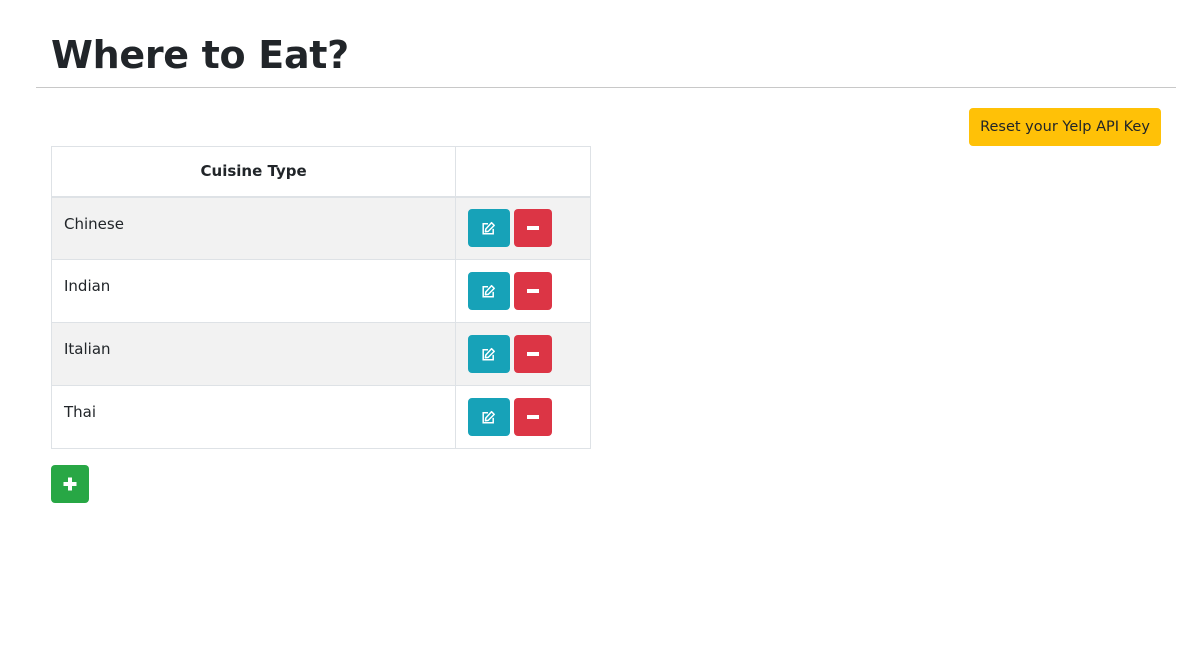  I want to click on cuisine-name: Indian, so click(253, 291).